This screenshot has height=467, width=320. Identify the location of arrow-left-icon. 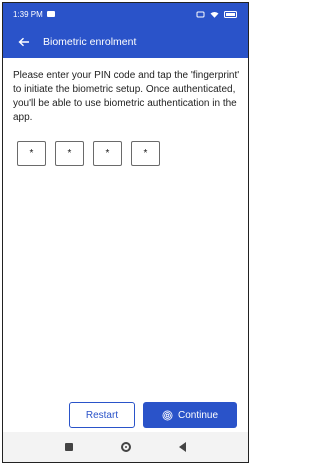
(23, 41).